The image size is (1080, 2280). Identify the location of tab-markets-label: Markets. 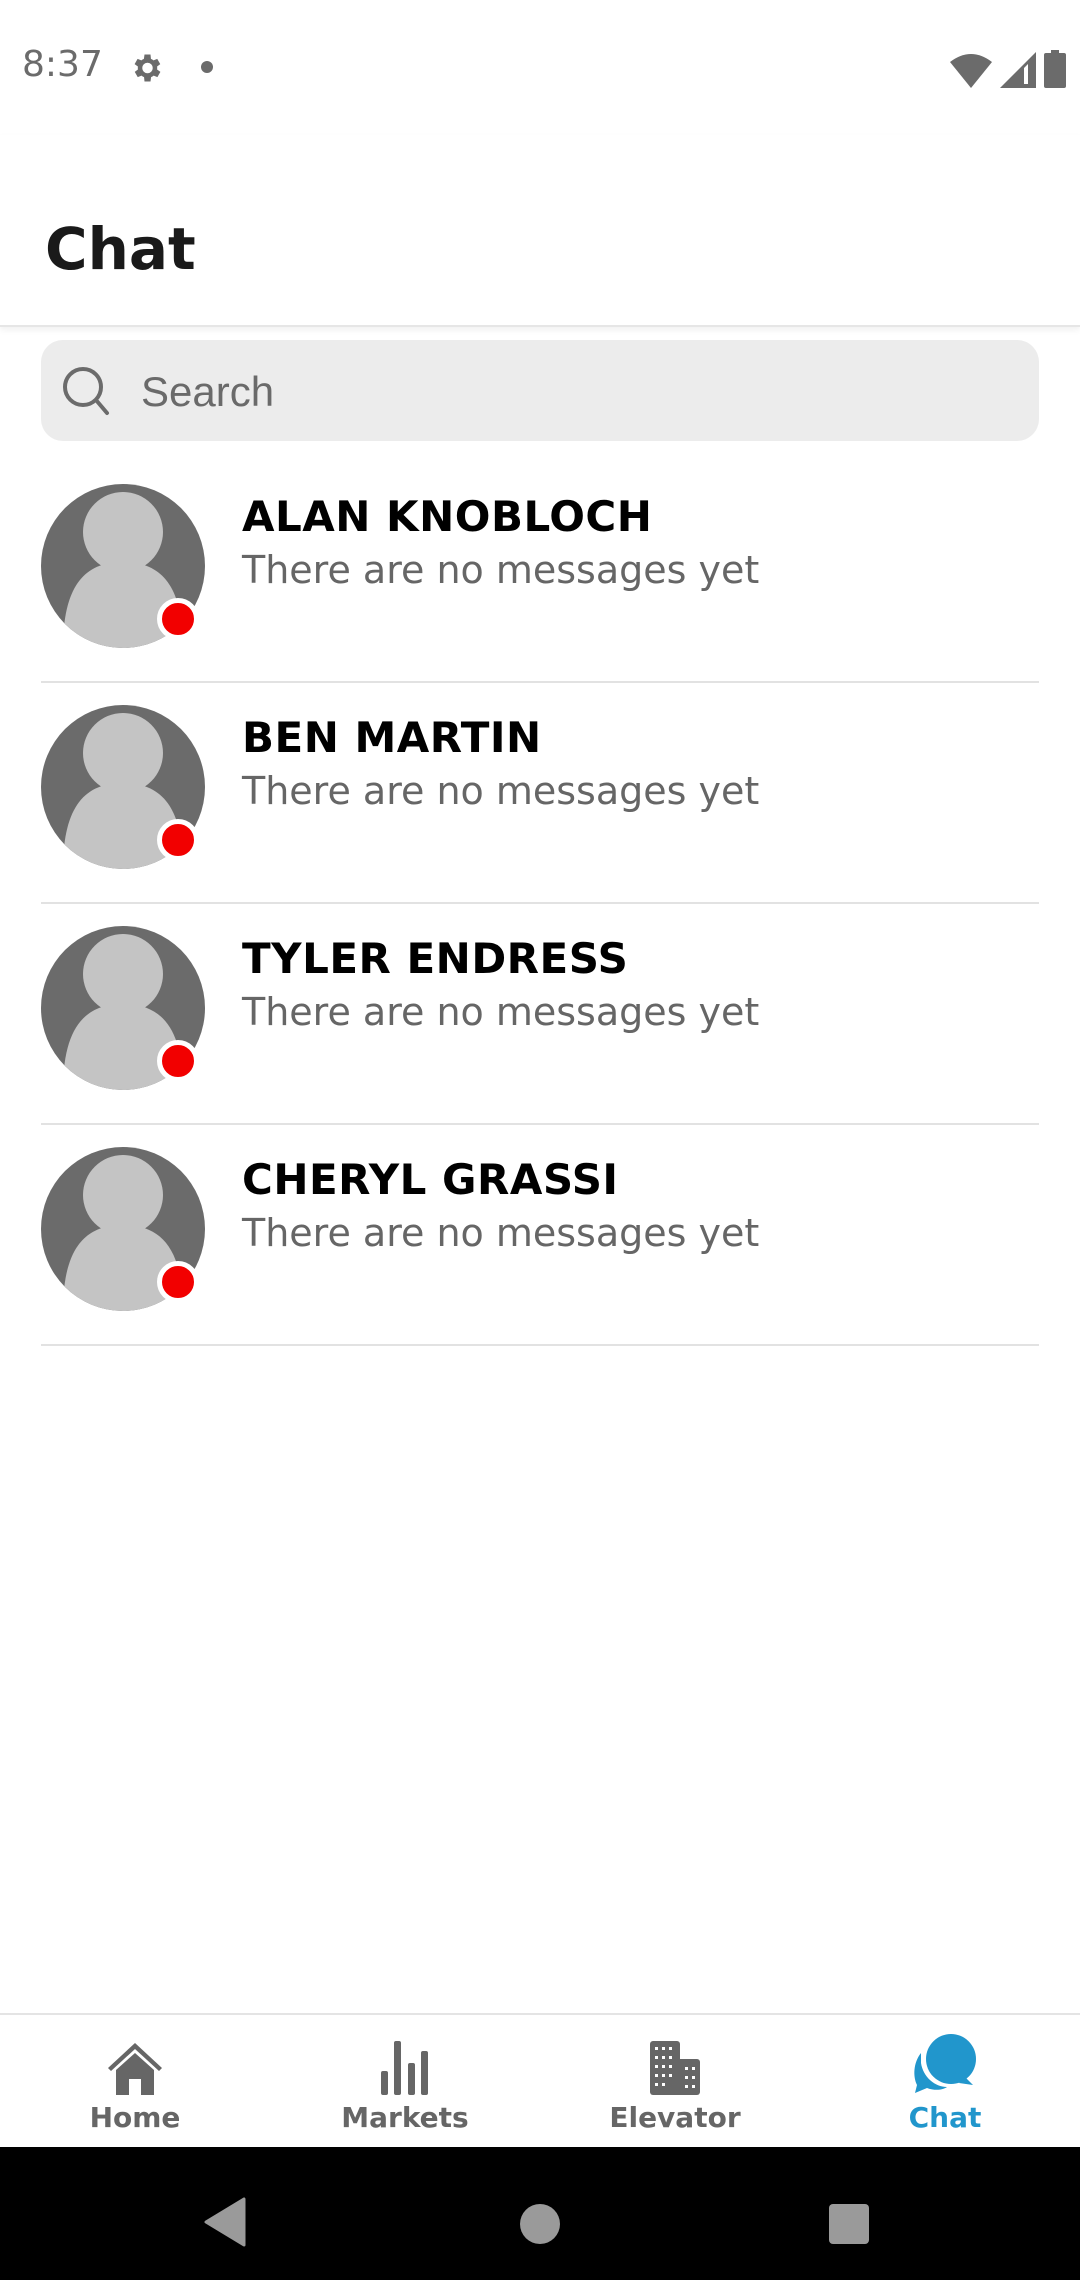
(405, 2117).